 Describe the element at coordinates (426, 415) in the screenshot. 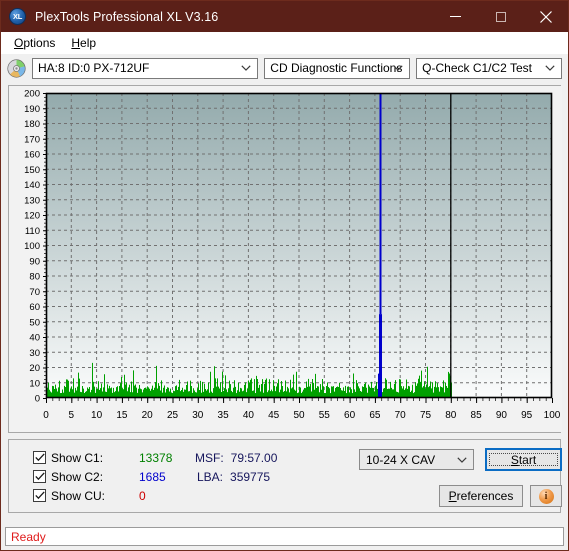

I see `svg-text: 75` at that location.